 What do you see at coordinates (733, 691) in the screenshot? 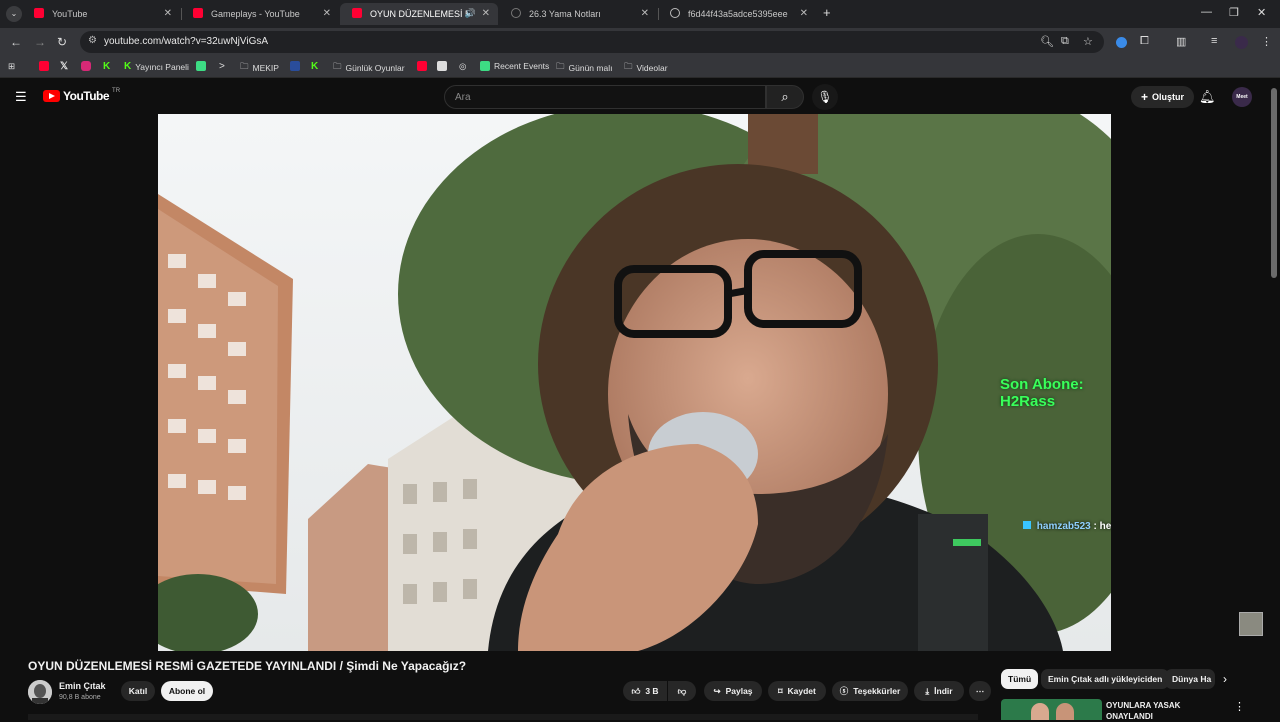
I see `share-button: ↪ Paylaş` at bounding box center [733, 691].